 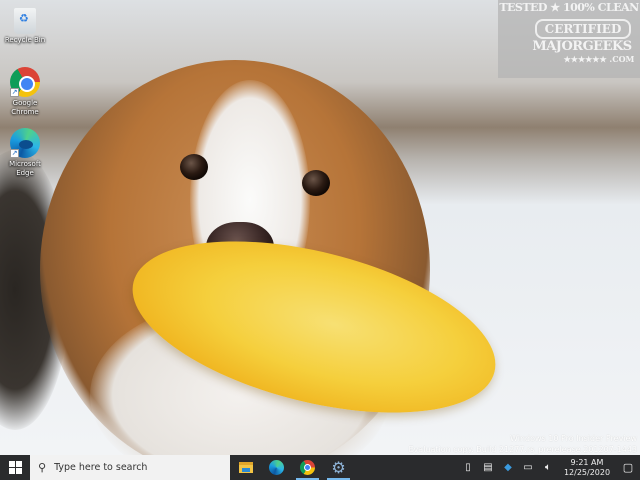 What do you see at coordinates (488, 467) in the screenshot?
I see `keyboard-icon: ▤` at bounding box center [488, 467].